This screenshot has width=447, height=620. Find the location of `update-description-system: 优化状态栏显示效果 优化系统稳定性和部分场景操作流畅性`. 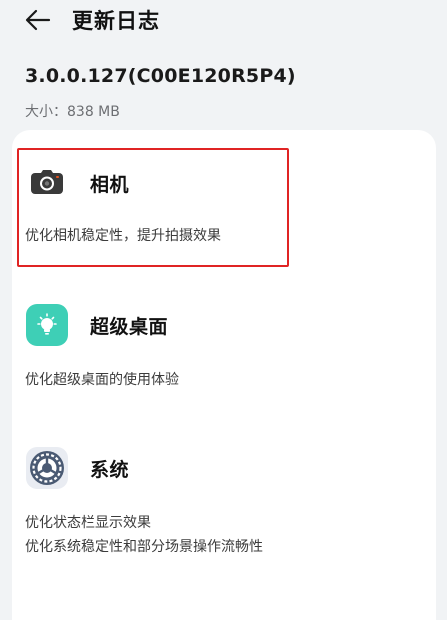

update-description-system: 优化状态栏显示效果 优化系统稳定性和部分场景操作流畅性 is located at coordinates (144, 535).